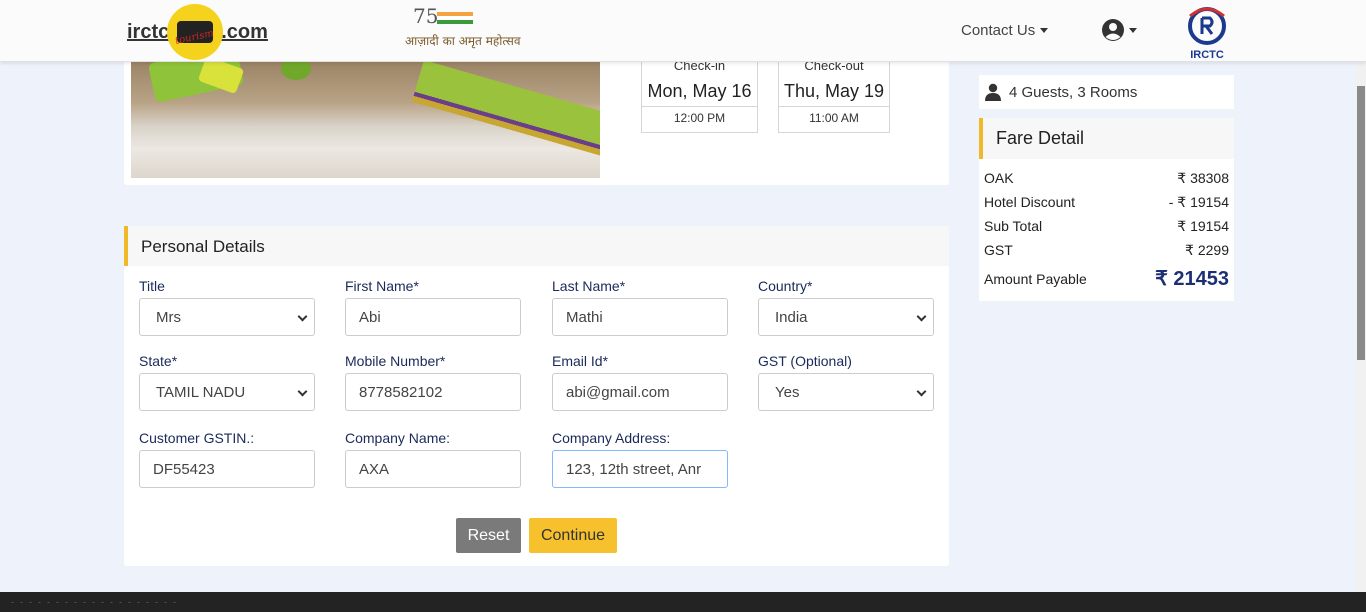 Image resolution: width=1366 pixels, height=612 pixels. Describe the element at coordinates (433, 469) in the screenshot. I see `company-name-input: AXA` at that location.